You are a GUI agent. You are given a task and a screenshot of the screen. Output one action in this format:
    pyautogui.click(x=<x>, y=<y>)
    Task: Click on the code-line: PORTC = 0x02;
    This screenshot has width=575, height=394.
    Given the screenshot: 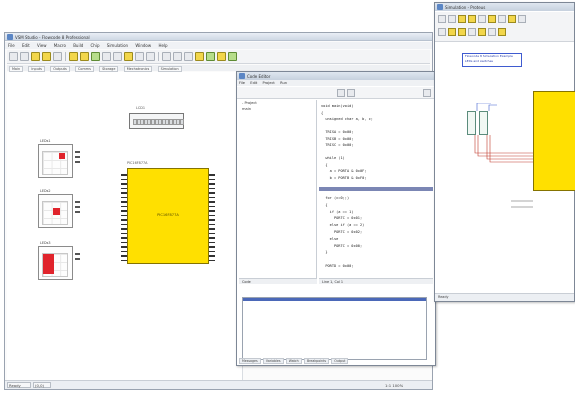 What is the action you would take?
    pyautogui.click(x=342, y=232)
    